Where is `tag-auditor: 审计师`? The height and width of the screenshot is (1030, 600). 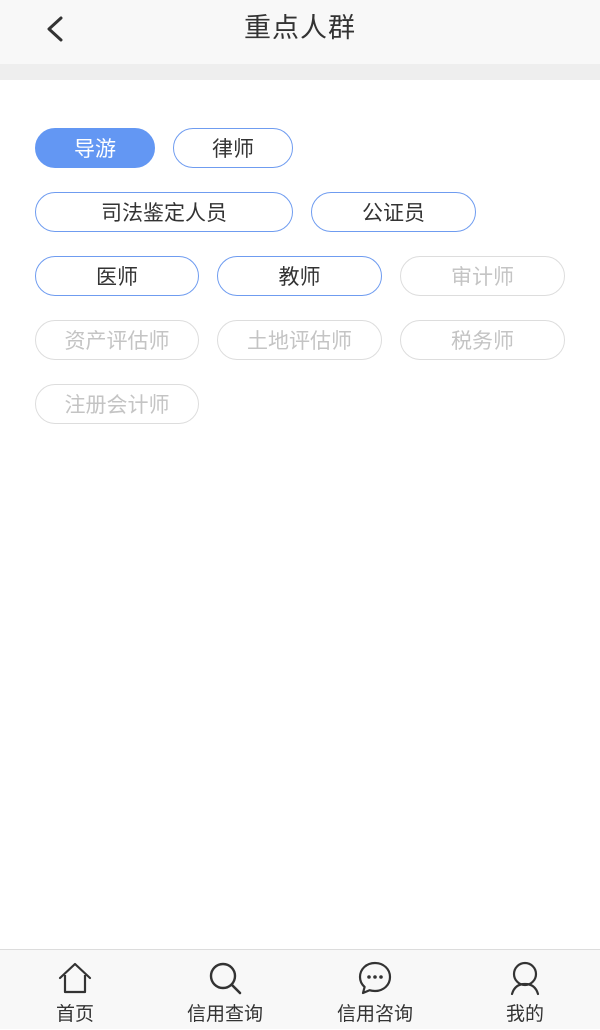
tag-auditor: 审计师 is located at coordinates (482, 276).